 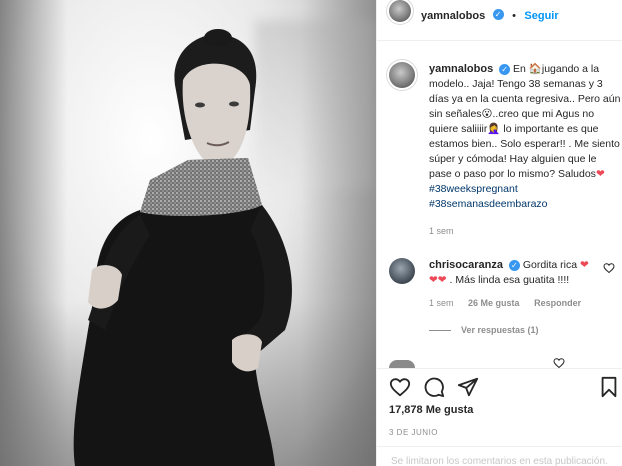 What do you see at coordinates (508, 280) in the screenshot?
I see `comment-text-b: . Más linda esa guatita !!!!` at bounding box center [508, 280].